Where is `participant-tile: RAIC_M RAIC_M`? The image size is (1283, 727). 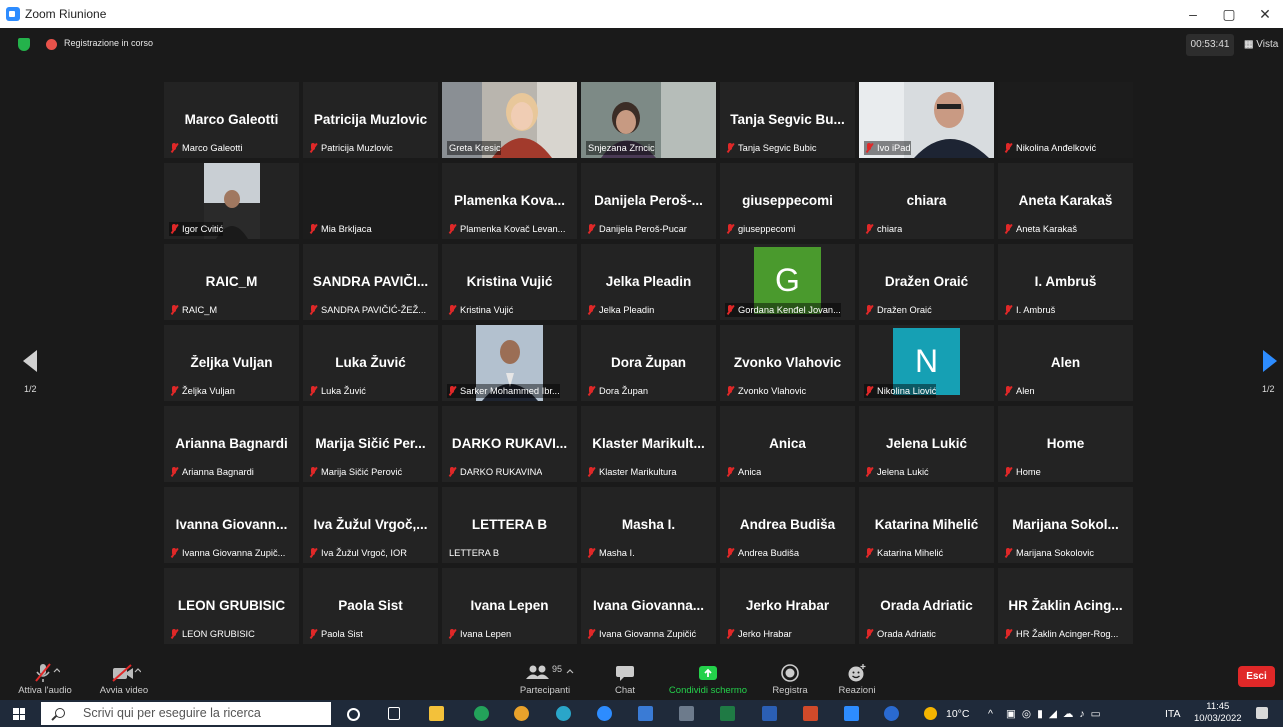
participant-tile: RAIC_M RAIC_M is located at coordinates (231, 282).